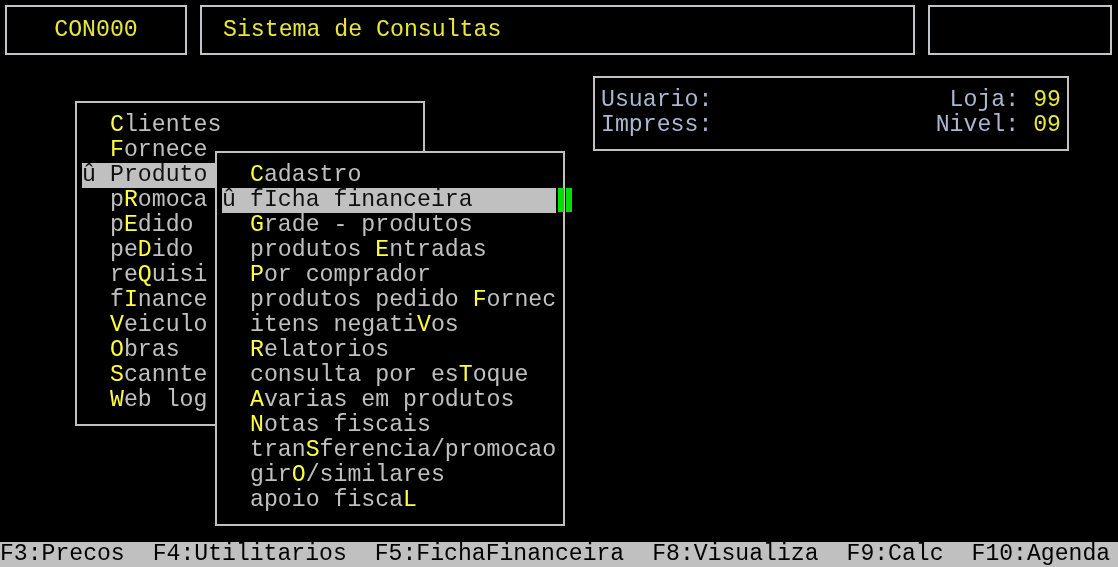 This screenshot has height=567, width=1118. What do you see at coordinates (389, 450) in the screenshot?
I see `menu-item: tranSferencia/promocao` at bounding box center [389, 450].